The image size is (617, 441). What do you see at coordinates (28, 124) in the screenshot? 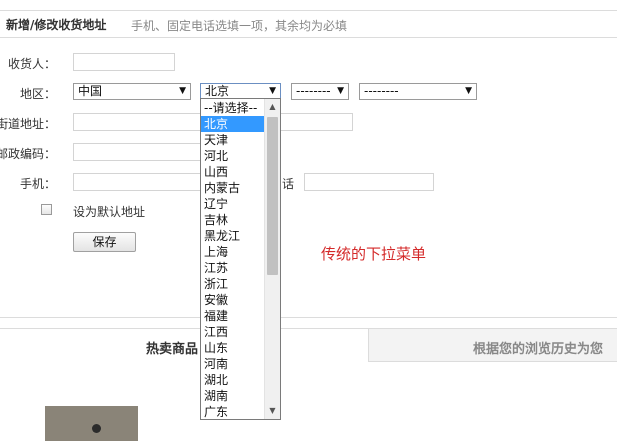
I see `street-label: 街道地址：` at bounding box center [28, 124].